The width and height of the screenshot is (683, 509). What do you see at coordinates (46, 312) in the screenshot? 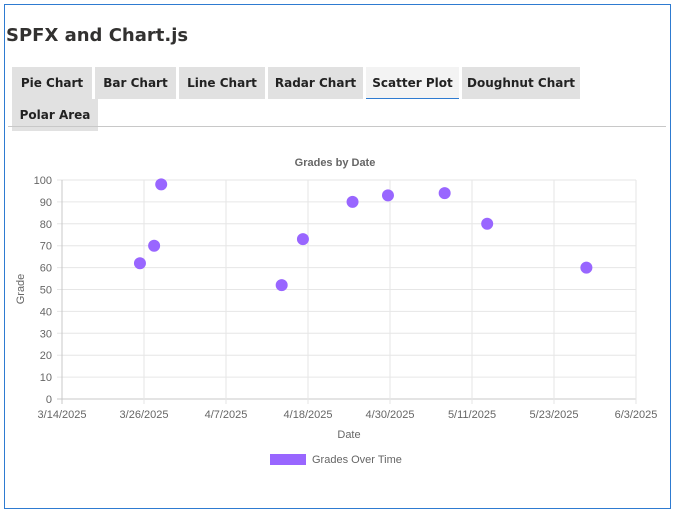
I see `y-tick-label: 40` at bounding box center [46, 312].